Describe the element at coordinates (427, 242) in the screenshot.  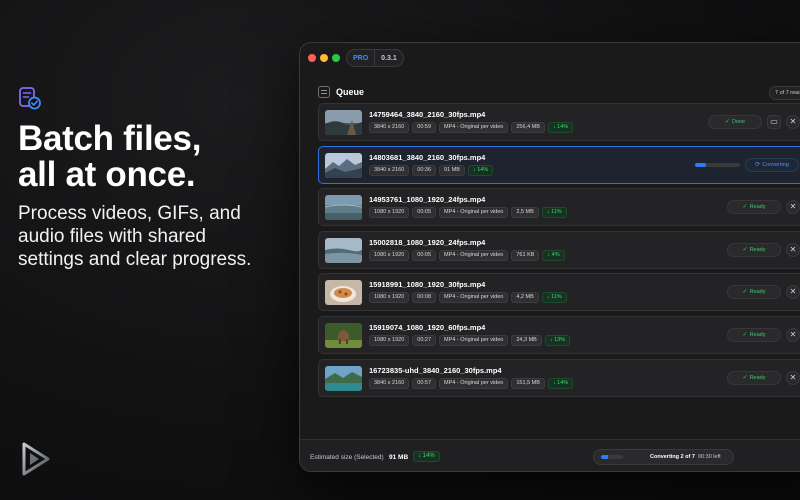
I see `file-name: 15002818_1080_1920_24fps.mp4` at that location.